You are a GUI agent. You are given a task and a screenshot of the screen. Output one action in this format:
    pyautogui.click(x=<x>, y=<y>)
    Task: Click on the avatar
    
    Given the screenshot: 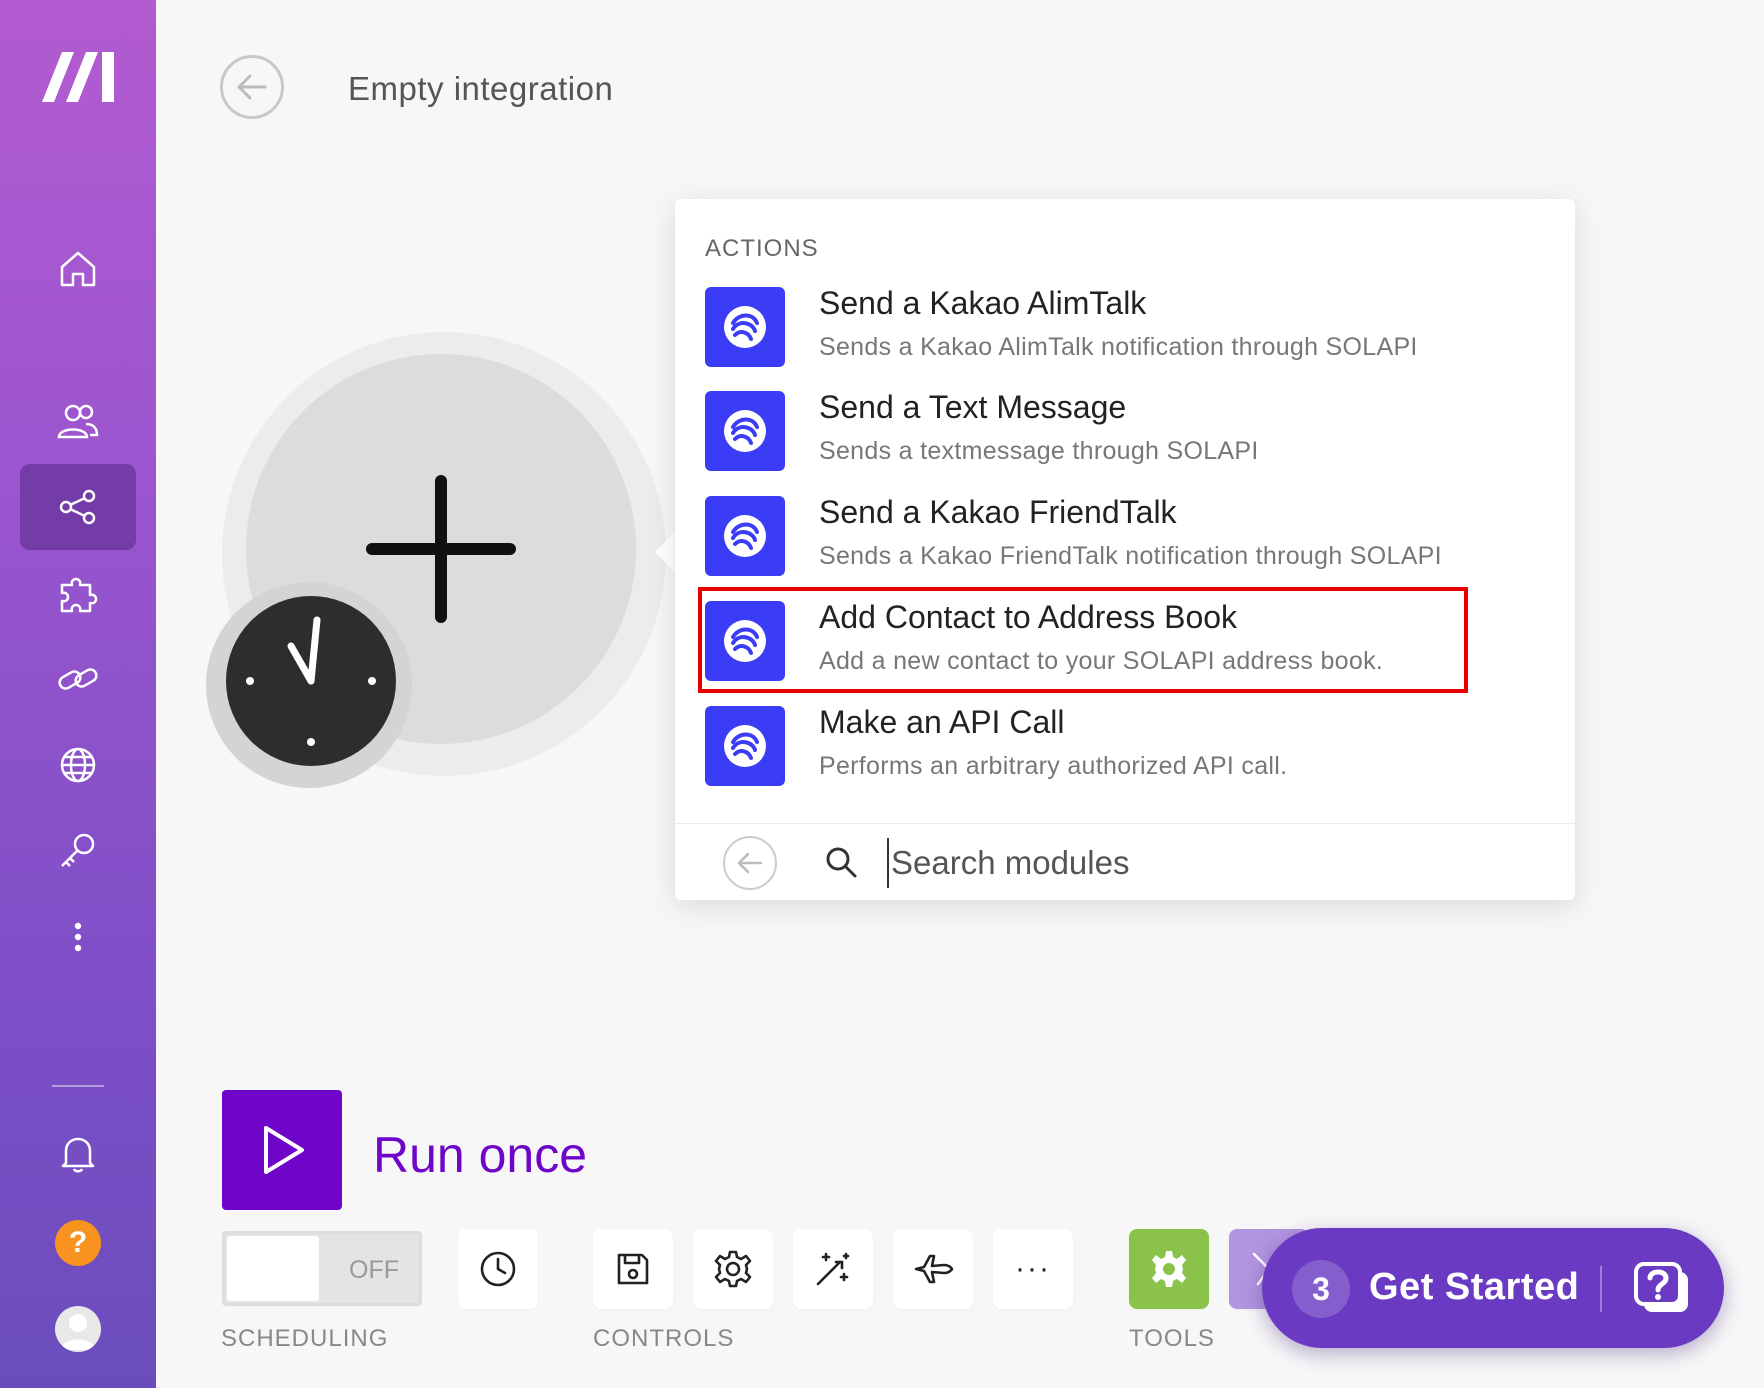 What is the action you would take?
    pyautogui.click(x=78, y=1329)
    